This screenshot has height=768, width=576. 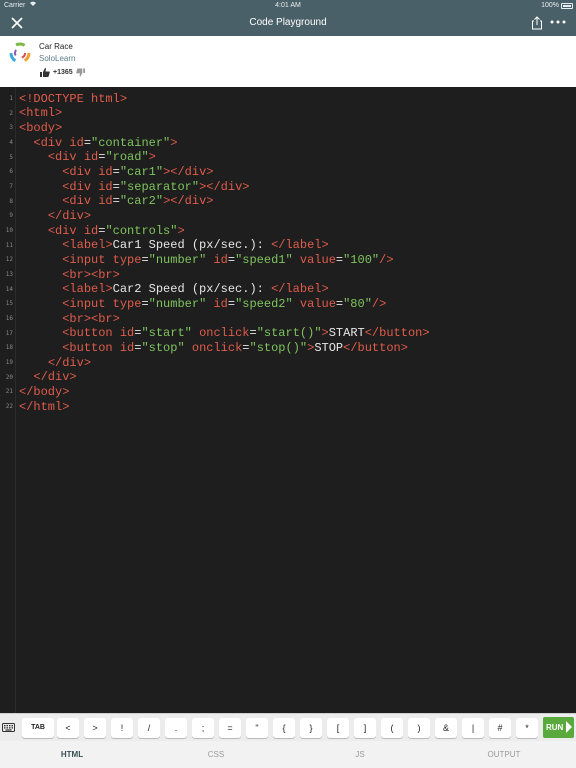 What do you see at coordinates (149, 728) in the screenshot?
I see `key-slash: /` at bounding box center [149, 728].